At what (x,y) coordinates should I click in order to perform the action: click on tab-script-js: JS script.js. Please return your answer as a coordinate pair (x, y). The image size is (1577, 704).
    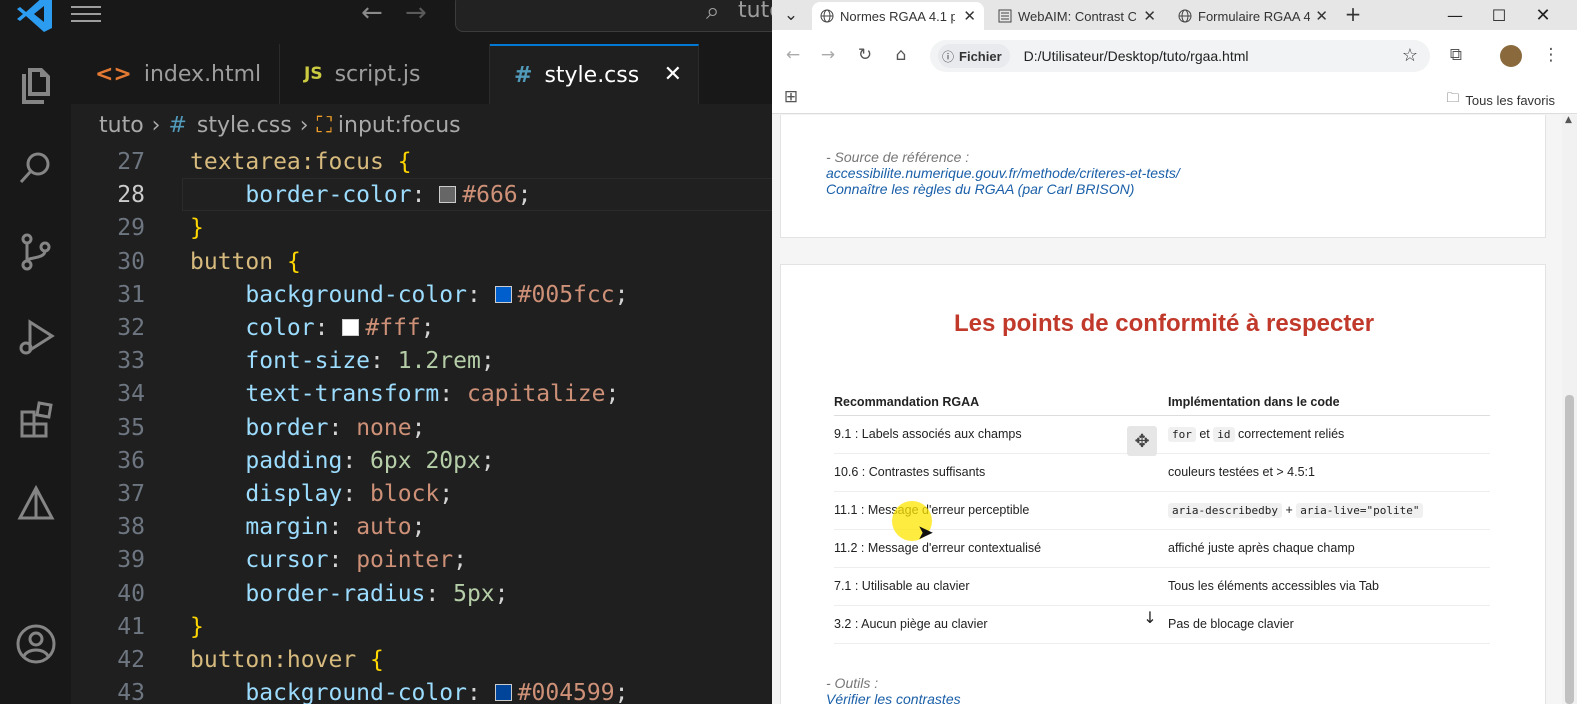
    Looking at the image, I should click on (385, 74).